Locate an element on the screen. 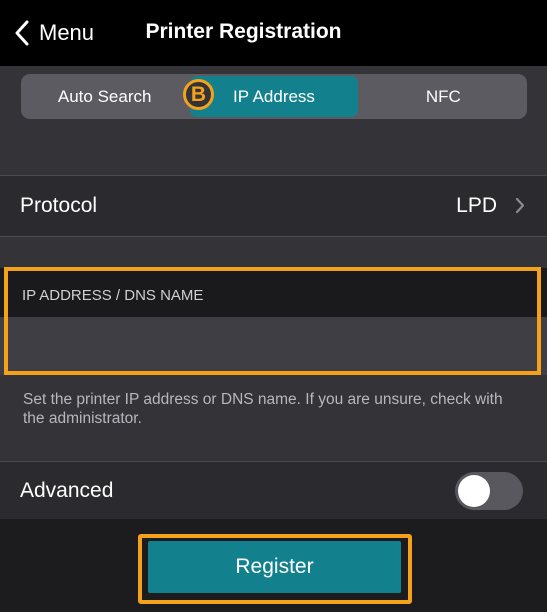 The image size is (547, 612). search-mode-segmented-control: Auto Search IP Address NFC is located at coordinates (274, 96).